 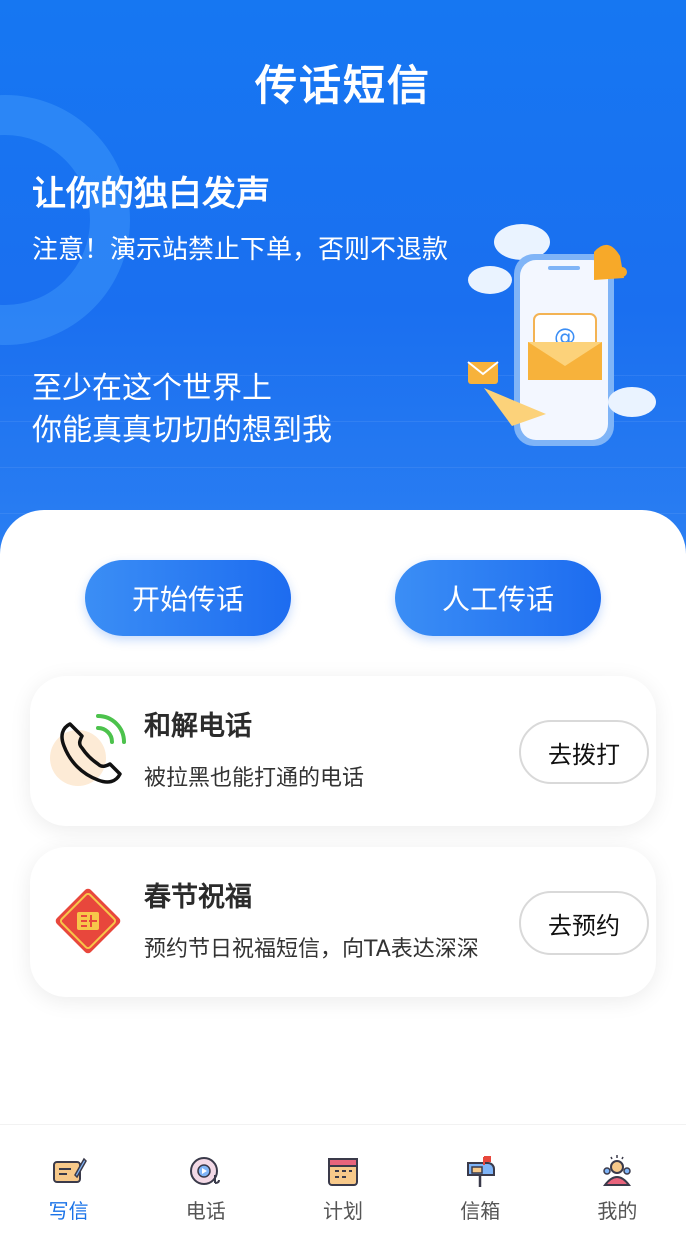 I want to click on tab-label: 写信, so click(x=68, y=1211).